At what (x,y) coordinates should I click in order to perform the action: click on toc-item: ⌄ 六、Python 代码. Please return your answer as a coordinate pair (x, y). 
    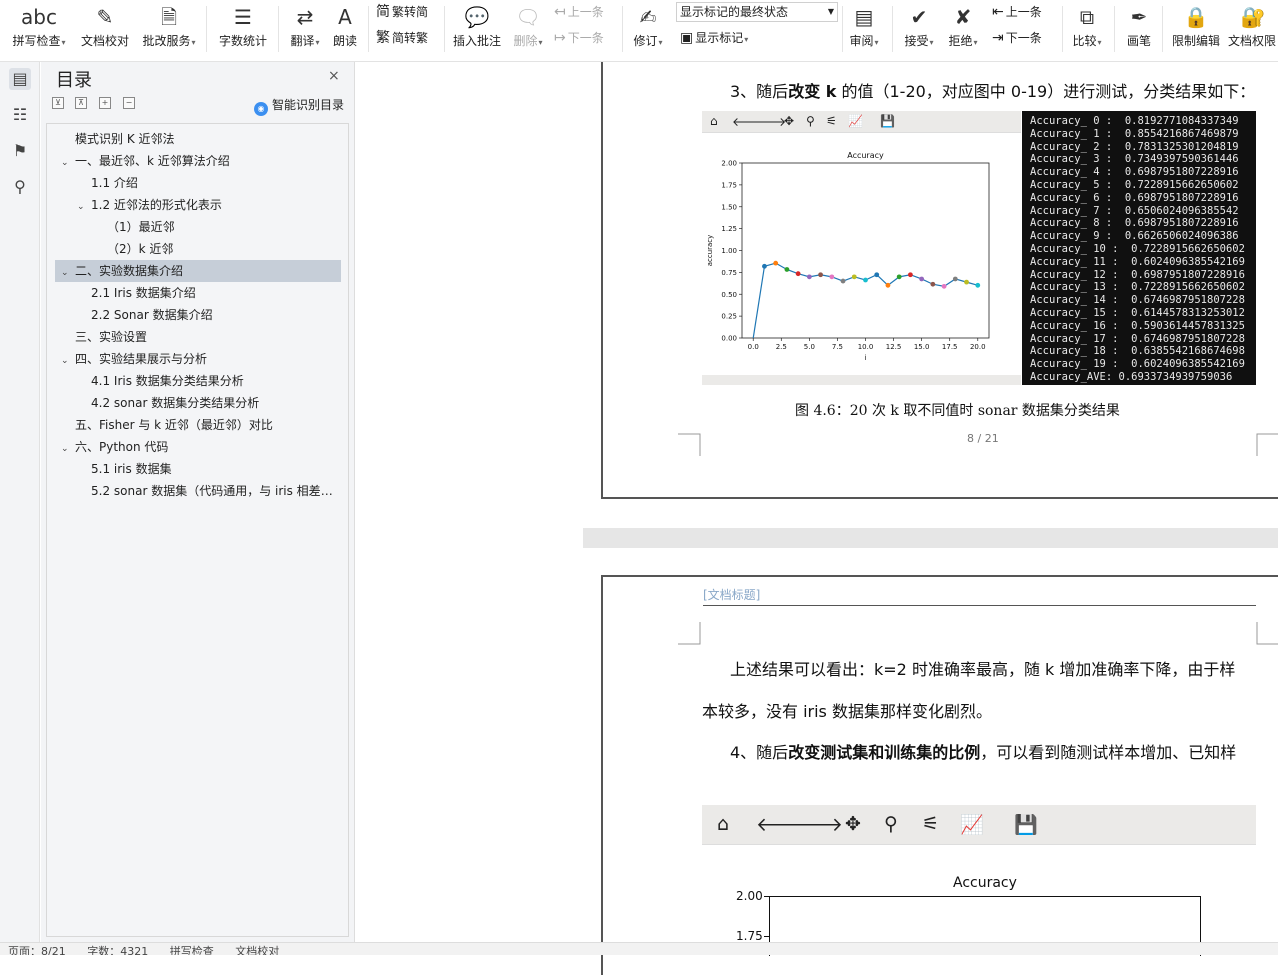
    Looking at the image, I should click on (198, 447).